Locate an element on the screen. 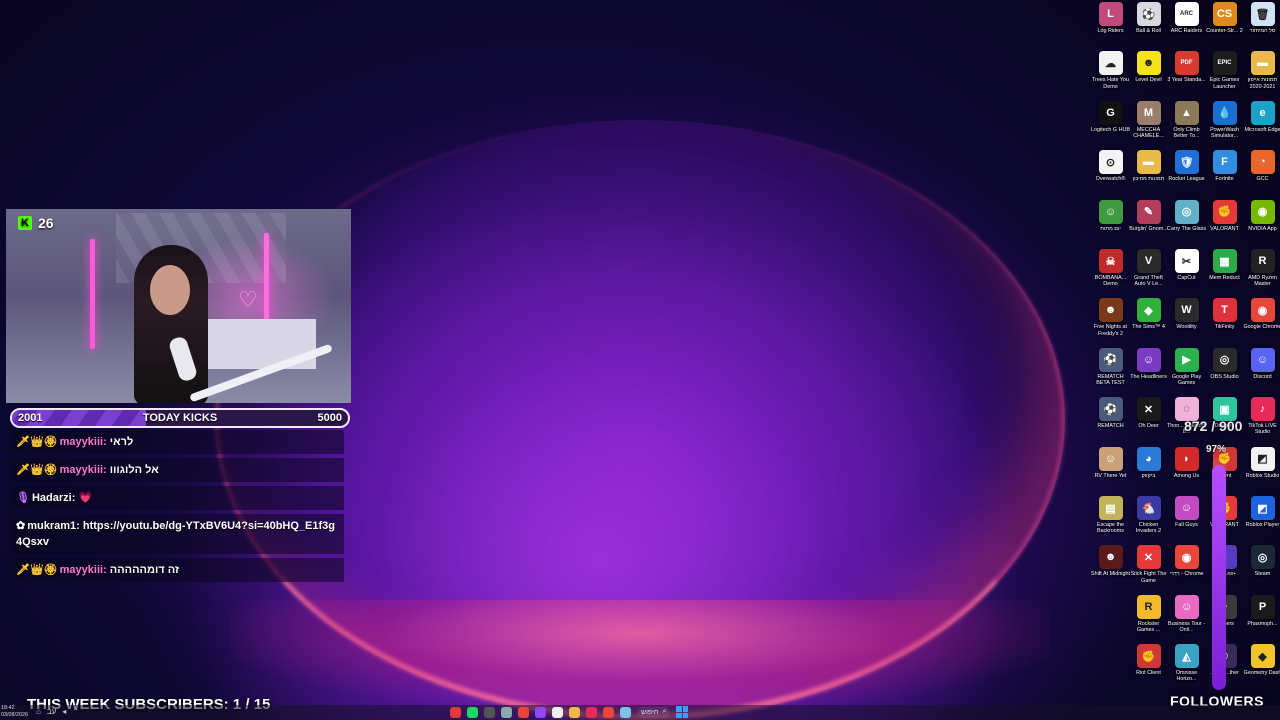 The width and height of the screenshot is (1280, 720). desktop-shortcut: ☻ Level Devil is located at coordinates (1148, 74).